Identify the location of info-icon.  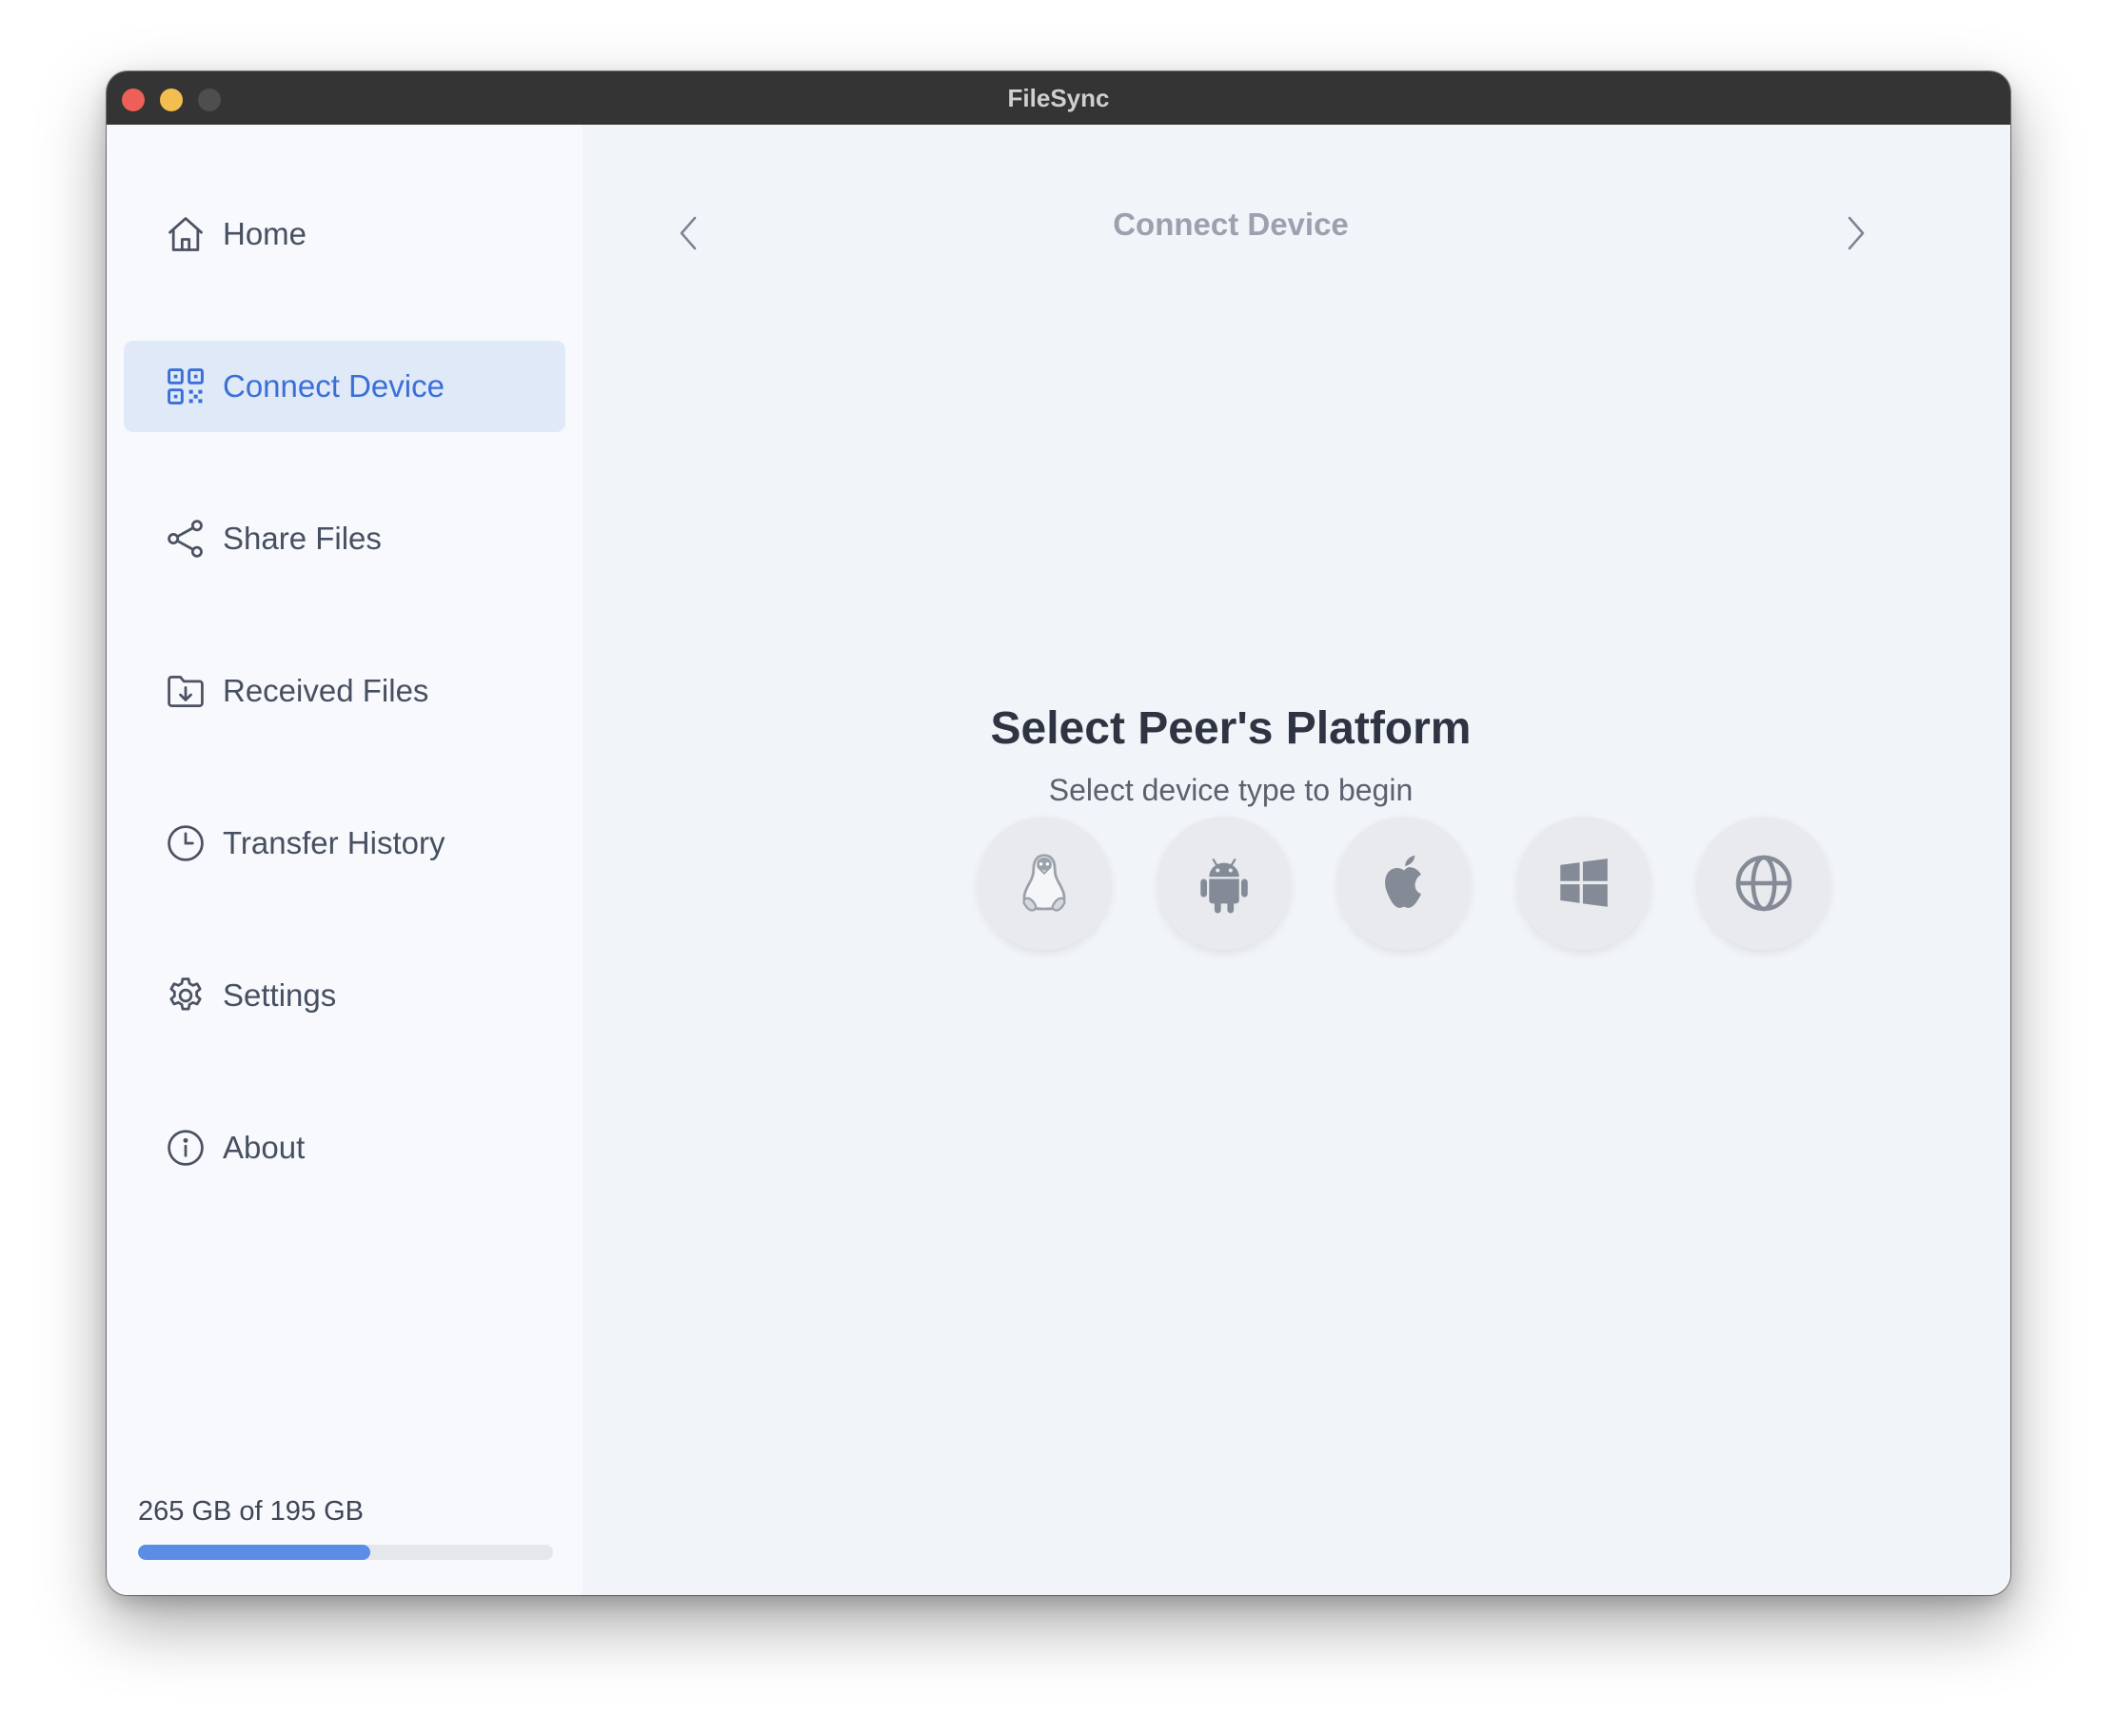
(186, 1148).